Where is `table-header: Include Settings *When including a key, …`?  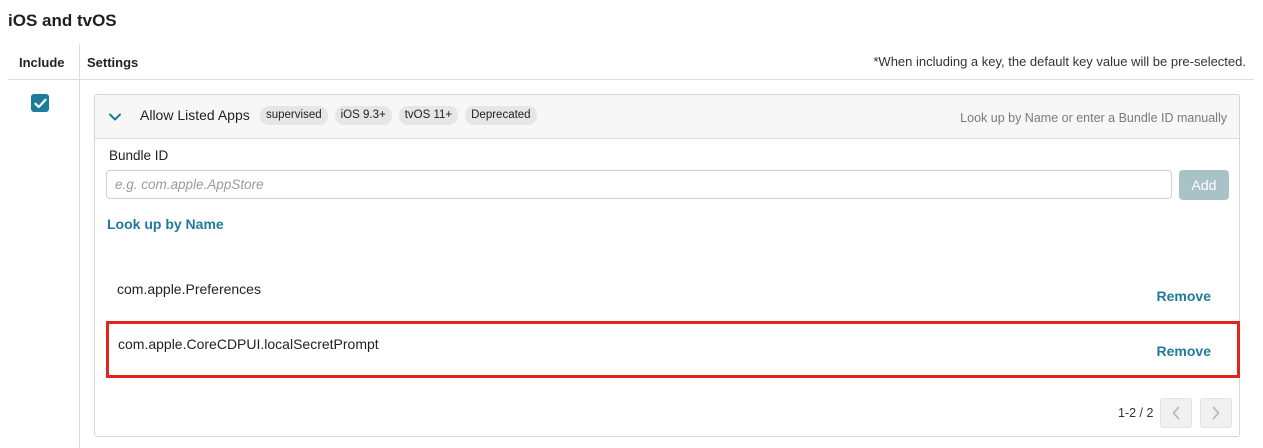
table-header: Include Settings *When including a key, … is located at coordinates (631, 62).